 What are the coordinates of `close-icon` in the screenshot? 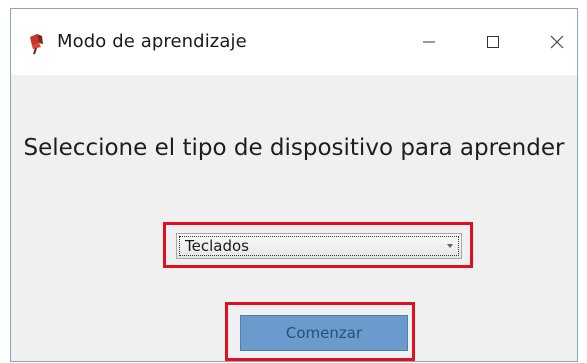 It's located at (557, 42).